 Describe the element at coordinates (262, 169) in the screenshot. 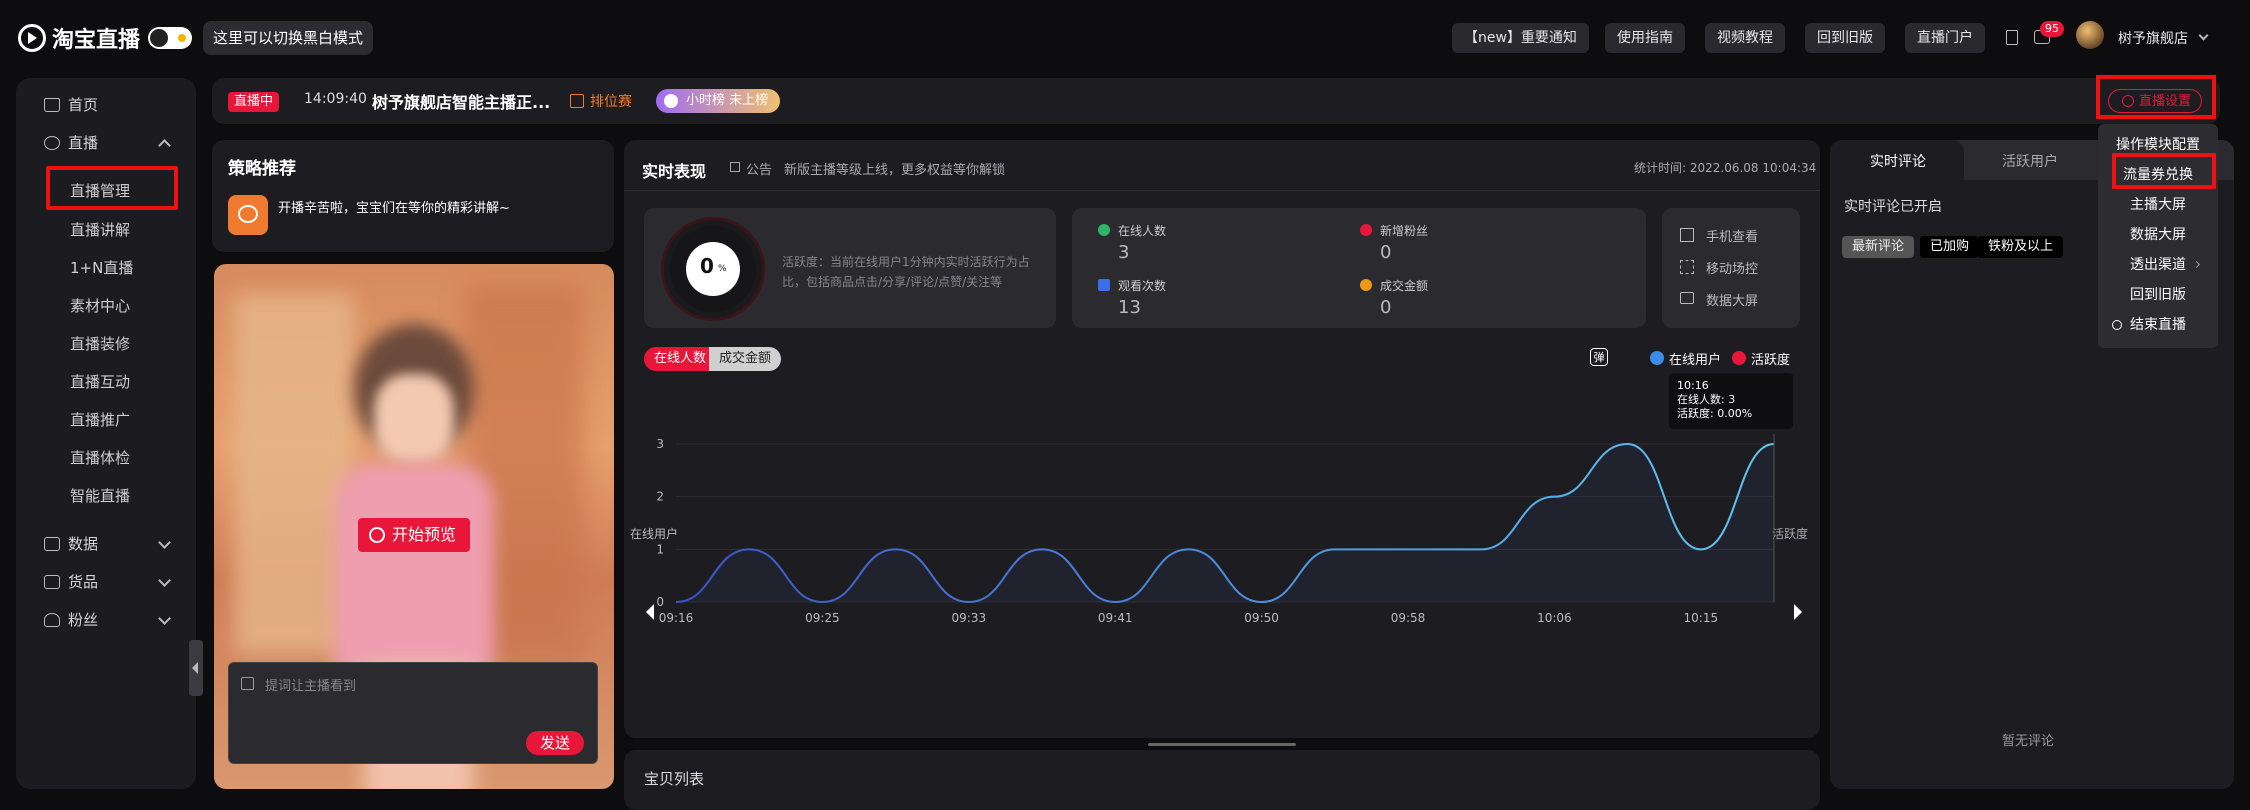

I see `strategy-title: 策略推荐` at that location.